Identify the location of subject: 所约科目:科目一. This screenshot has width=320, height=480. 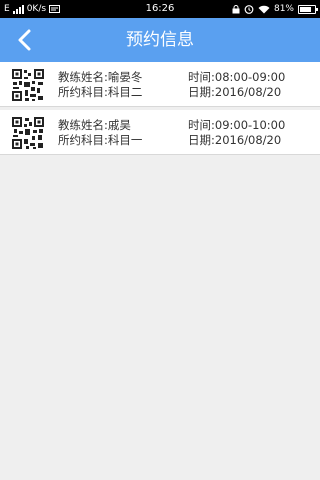
(100, 140).